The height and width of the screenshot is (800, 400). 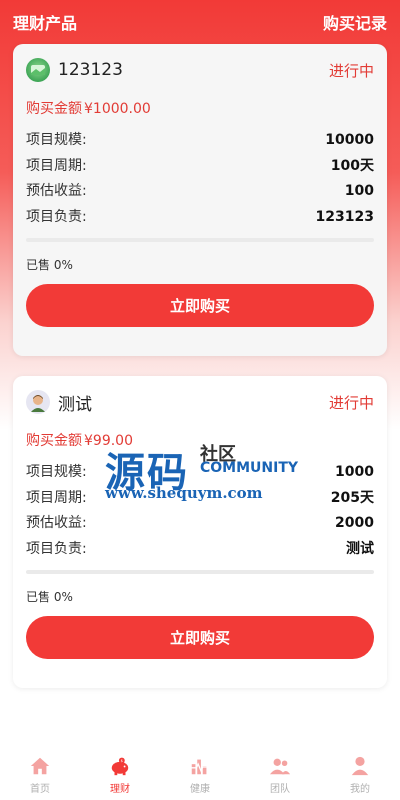 I want to click on info-row-return: 预估收益: 2000, so click(x=200, y=524).